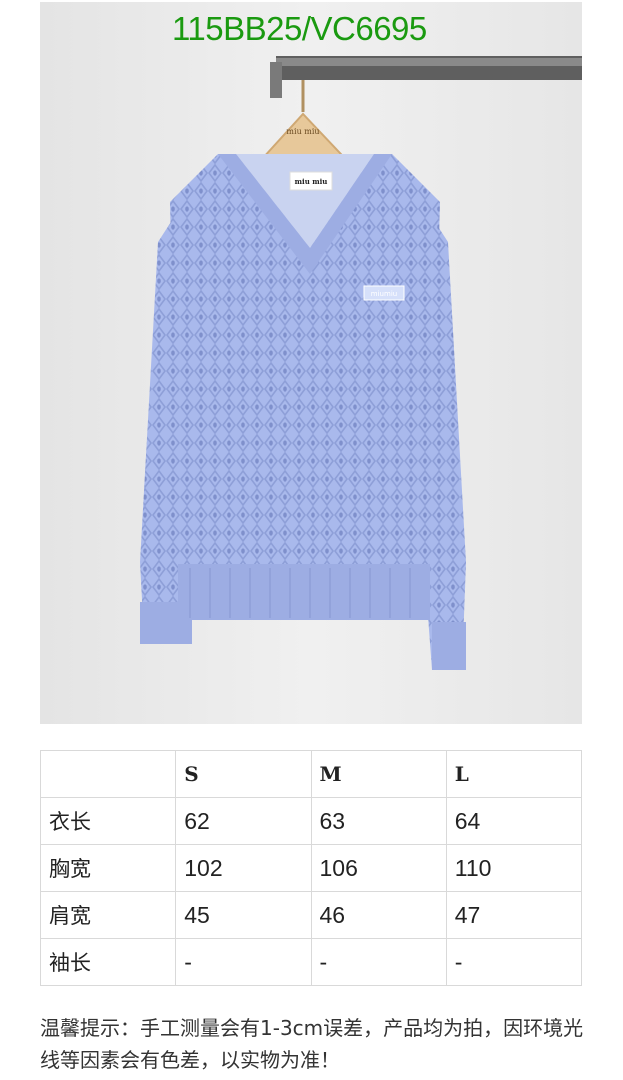 The width and height of the screenshot is (623, 1080). What do you see at coordinates (243, 774) in the screenshot?
I see `size-header-s: S` at bounding box center [243, 774].